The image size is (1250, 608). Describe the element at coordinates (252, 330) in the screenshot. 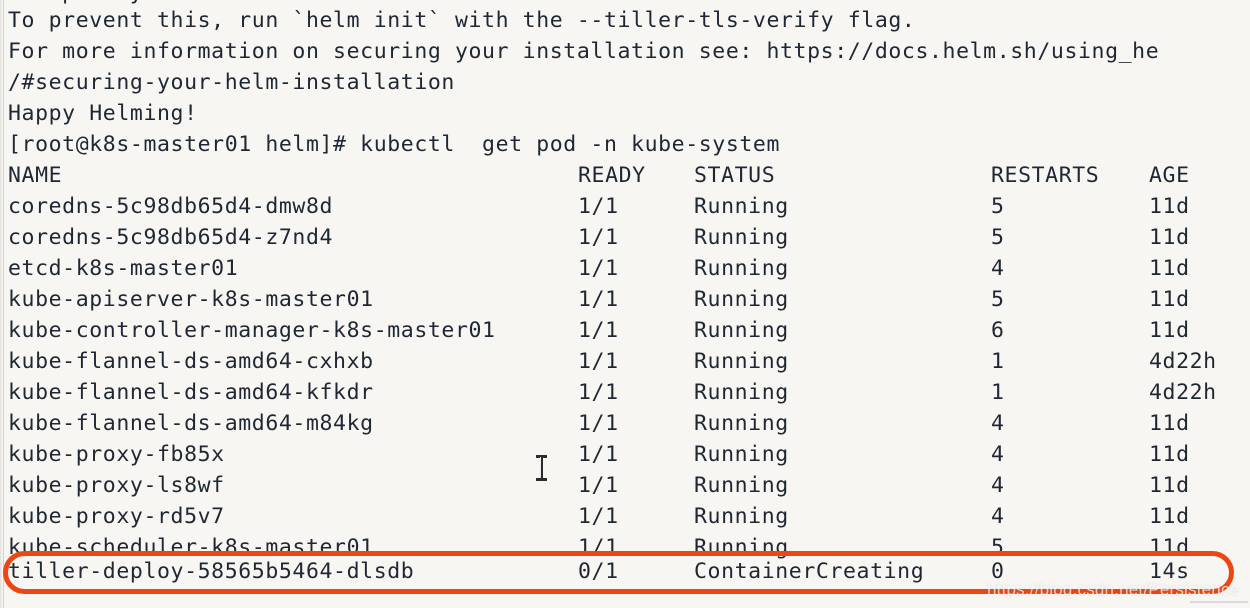

I see `pod-name: kube-controller-manager-k8s-master01` at that location.